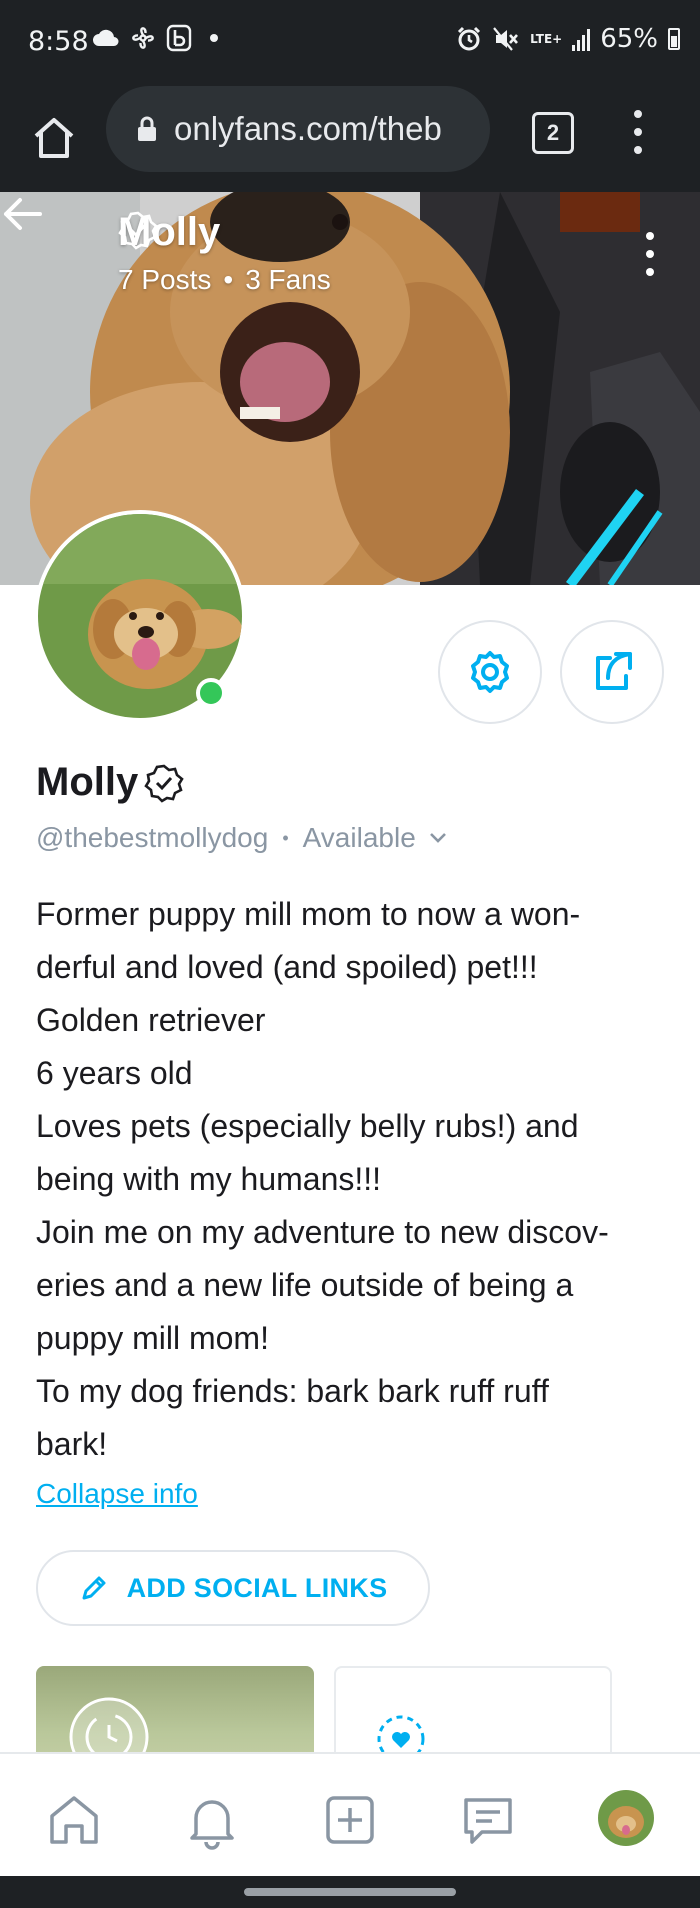  I want to click on add-social-links-button: ADD SOCIAL LINKS, so click(233, 1588).